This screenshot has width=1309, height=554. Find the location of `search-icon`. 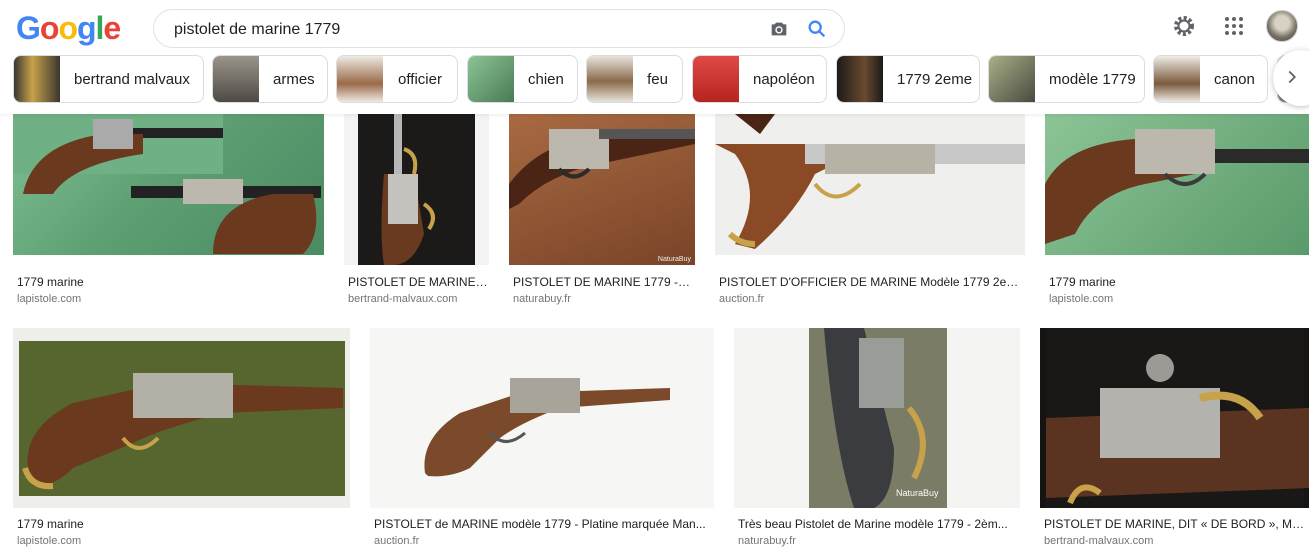

search-icon is located at coordinates (817, 29).